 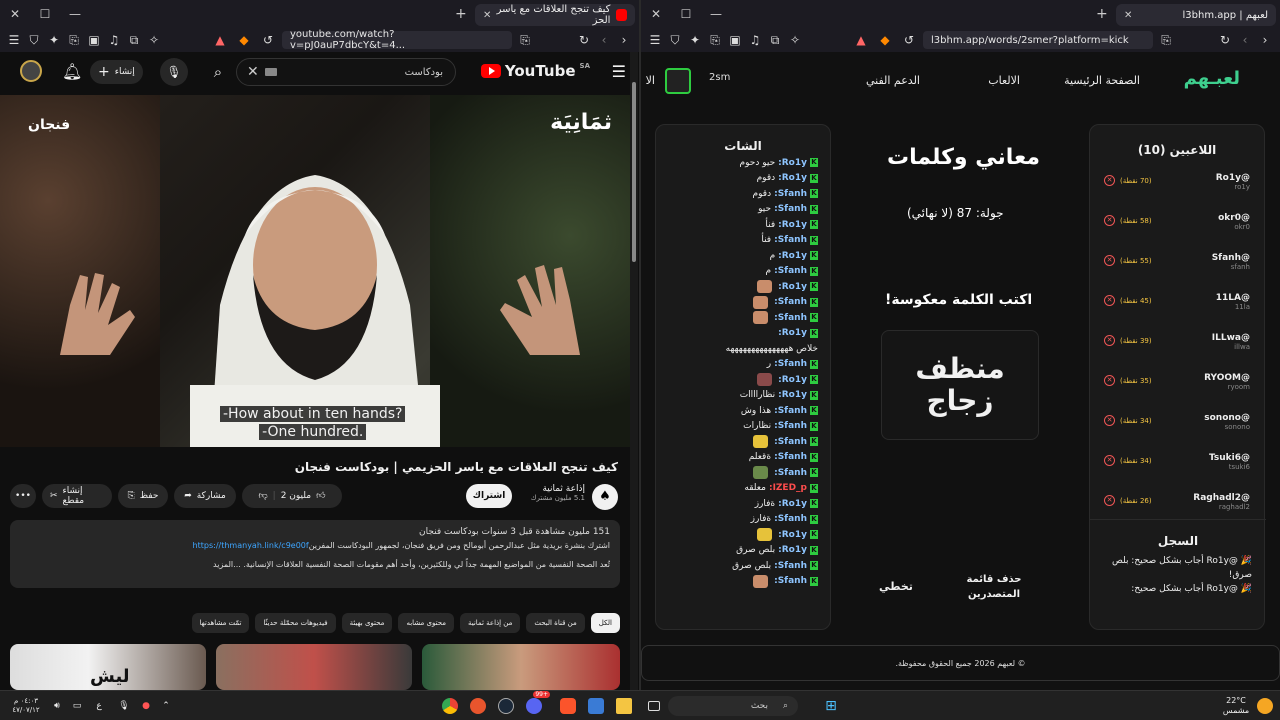 What do you see at coordinates (77, 706) in the screenshot?
I see `network-icon: ▭` at bounding box center [77, 706].